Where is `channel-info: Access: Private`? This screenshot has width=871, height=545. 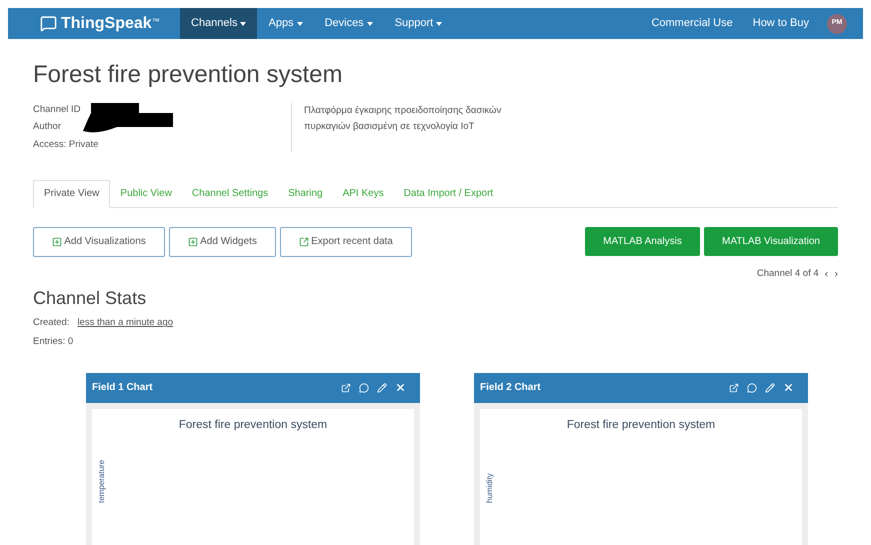 channel-info: Access: Private is located at coordinates (66, 145).